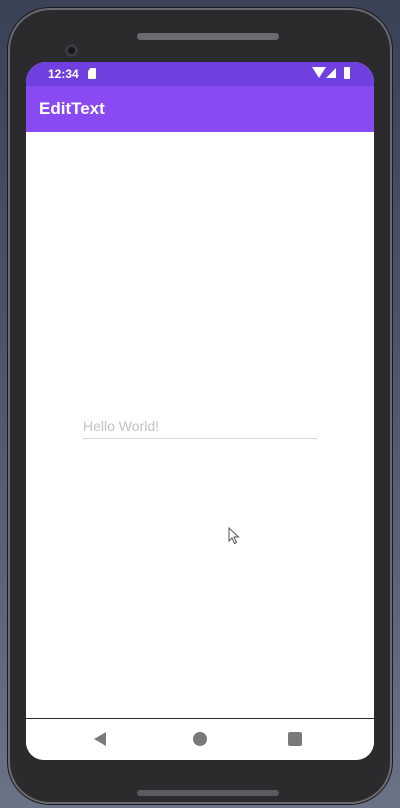 Image resolution: width=400 pixels, height=808 pixels. I want to click on sd-card-icon, so click(92, 73).